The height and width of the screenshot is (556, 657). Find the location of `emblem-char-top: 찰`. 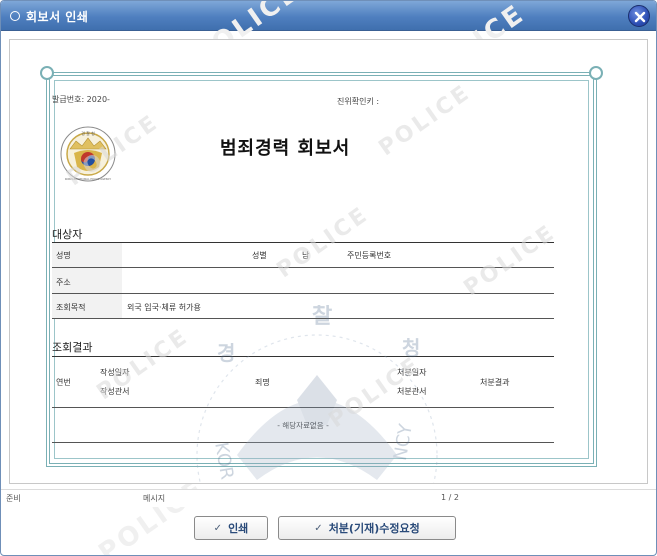

emblem-char-top: 찰 is located at coordinates (322, 317).